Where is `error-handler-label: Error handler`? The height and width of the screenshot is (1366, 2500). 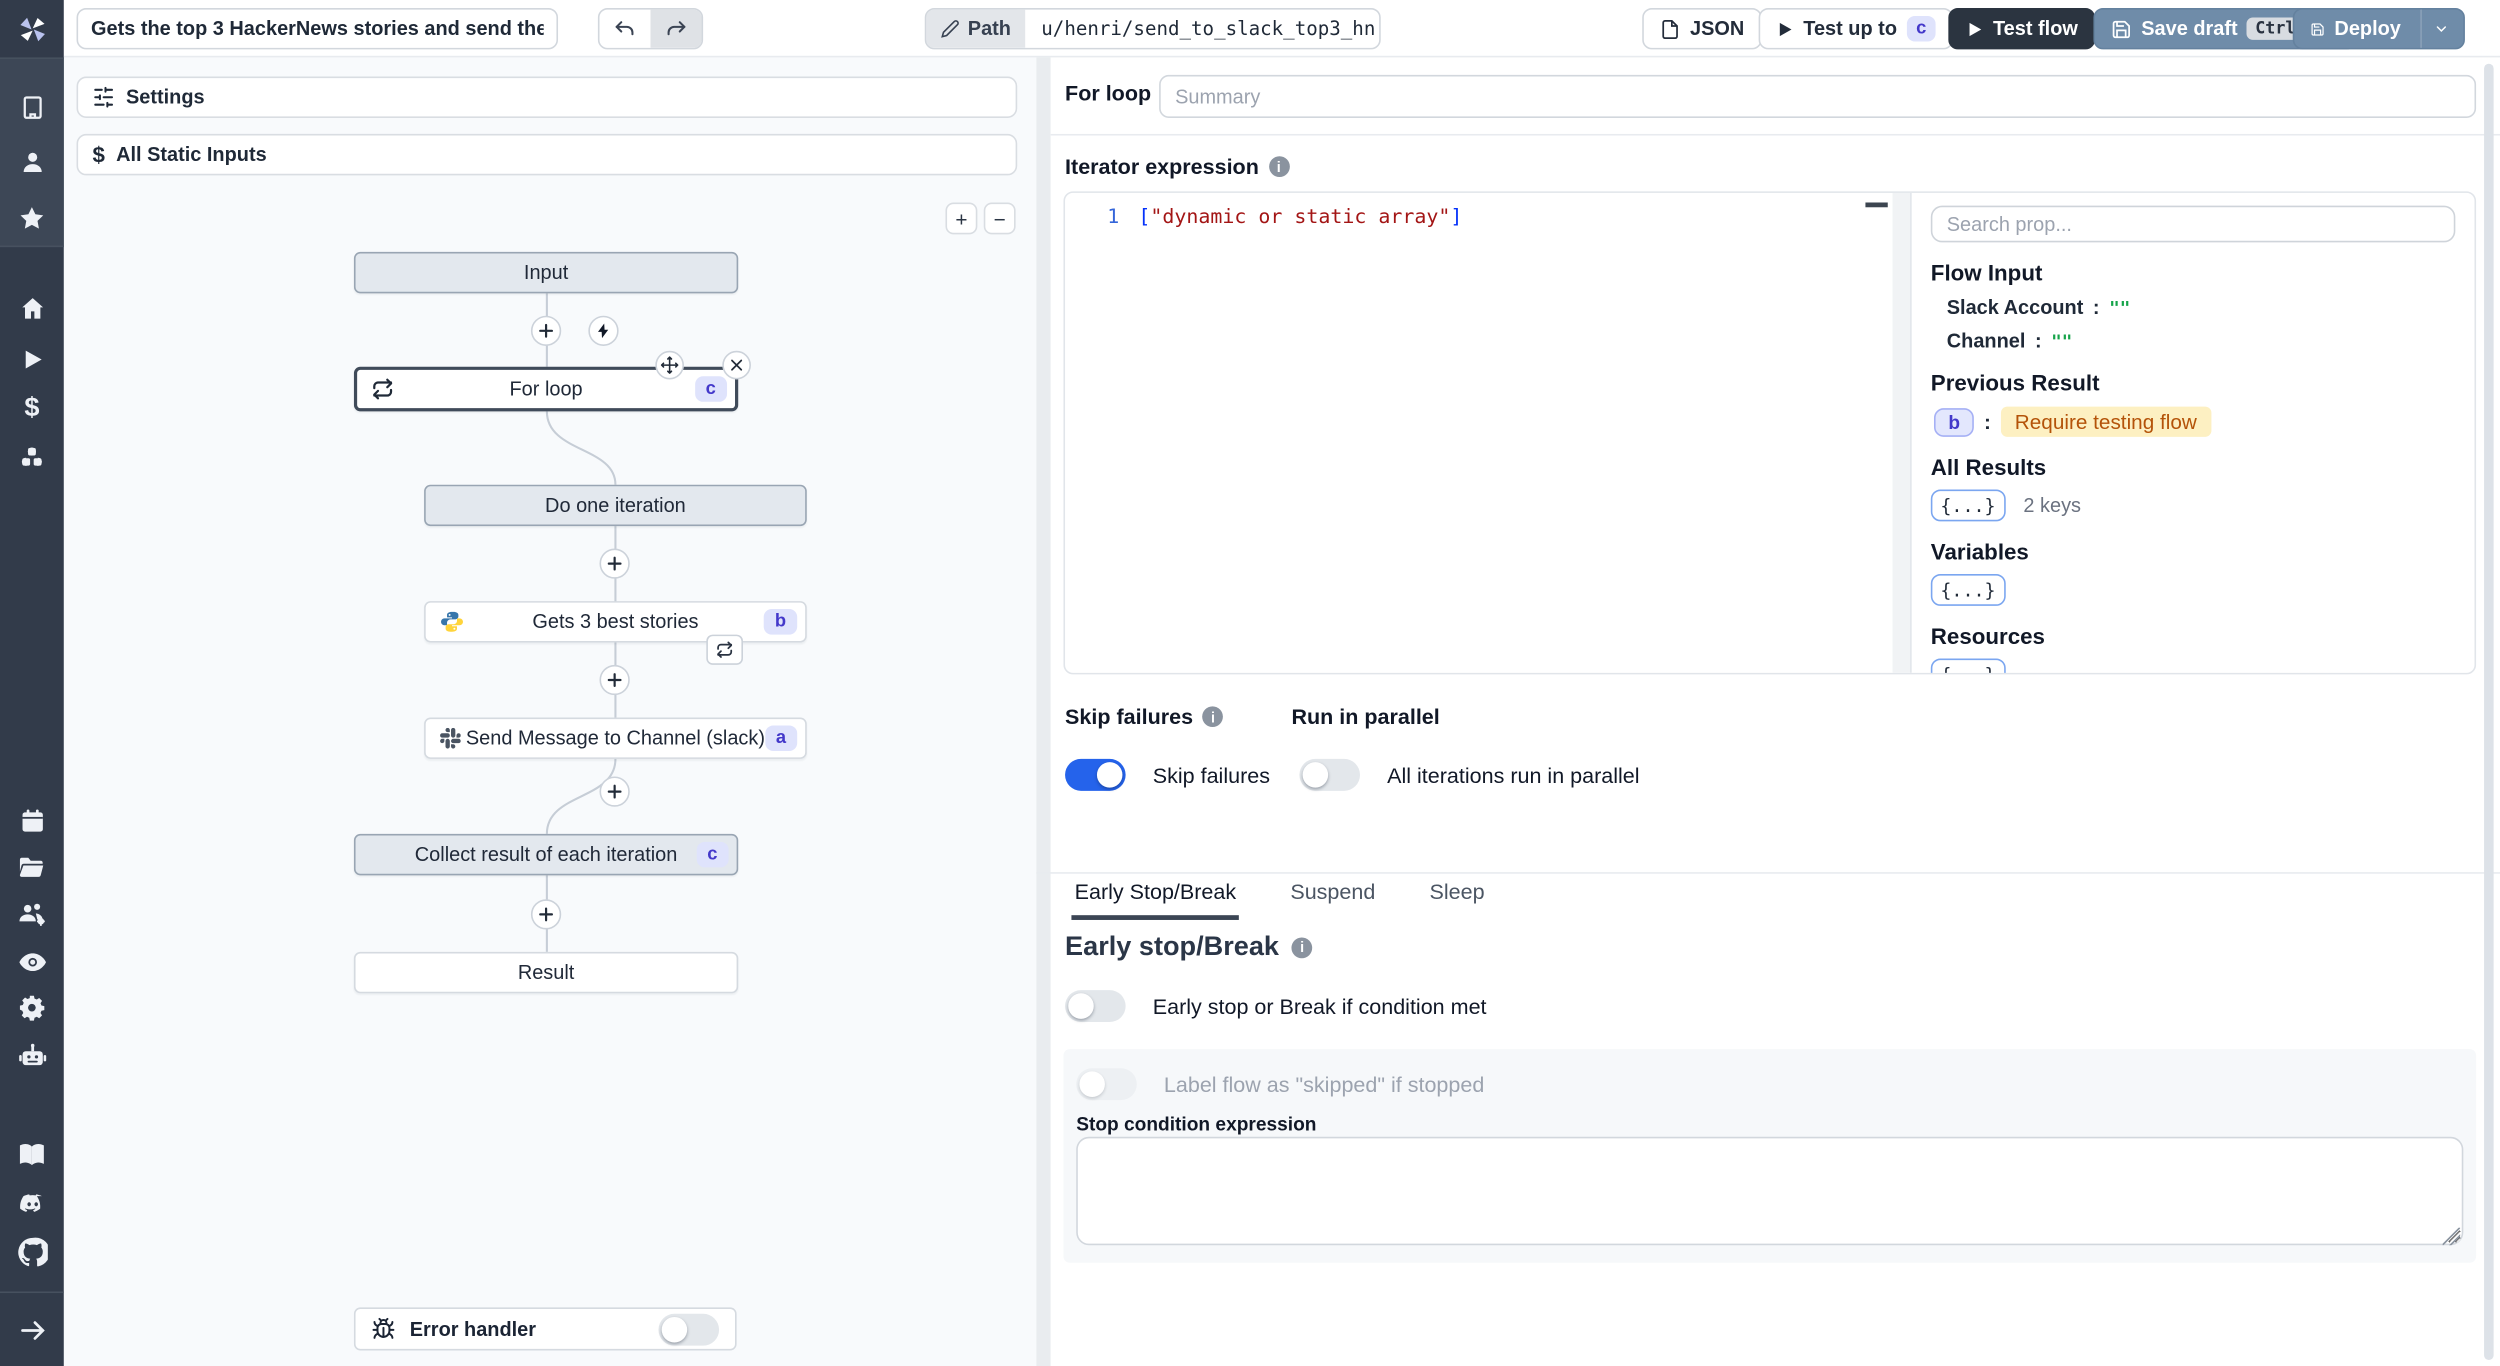 error-handler-label: Error handler is located at coordinates (473, 1329).